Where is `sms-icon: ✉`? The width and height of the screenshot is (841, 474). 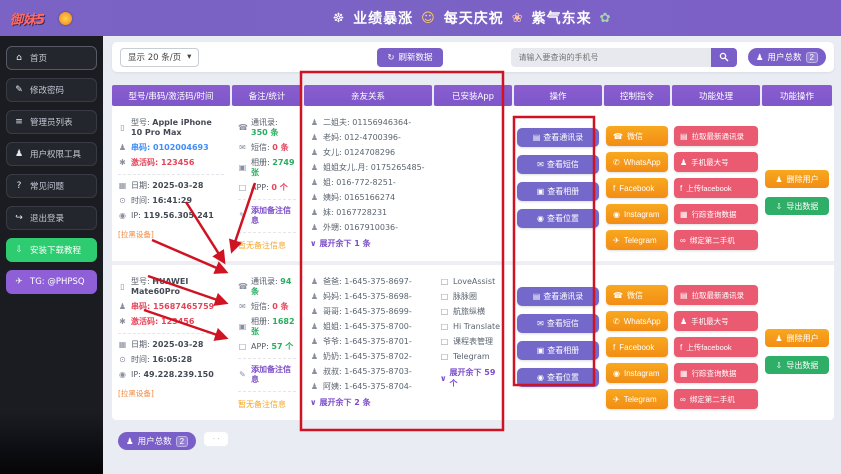
sms-icon: ✉ is located at coordinates (242, 306).